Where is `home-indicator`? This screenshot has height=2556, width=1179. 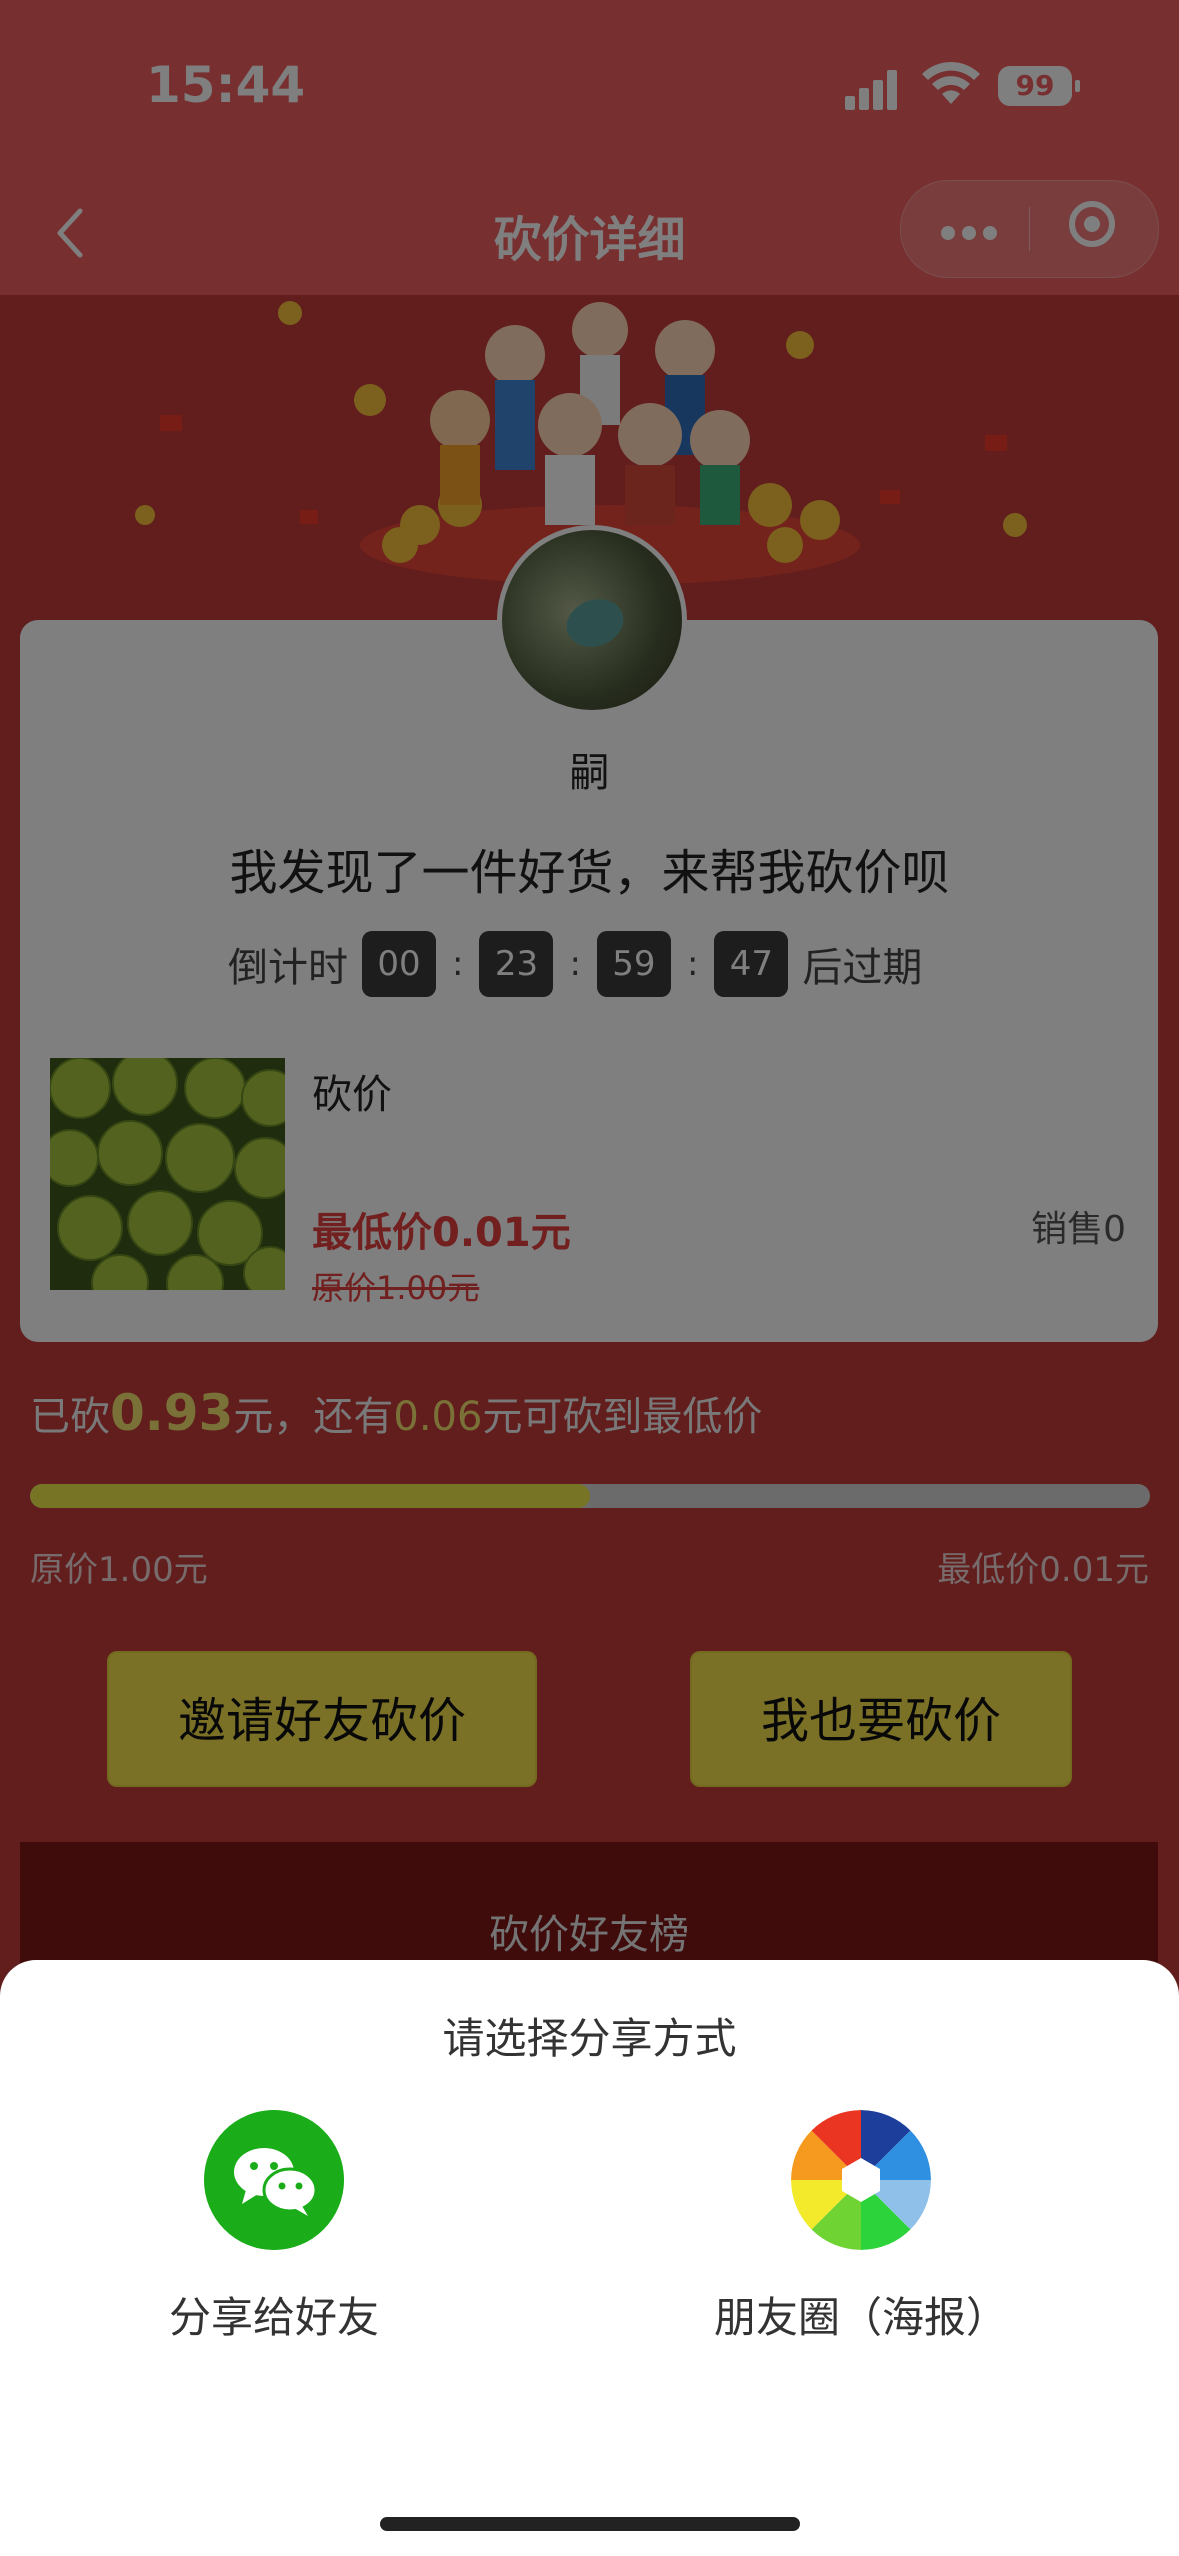
home-indicator is located at coordinates (590, 2524).